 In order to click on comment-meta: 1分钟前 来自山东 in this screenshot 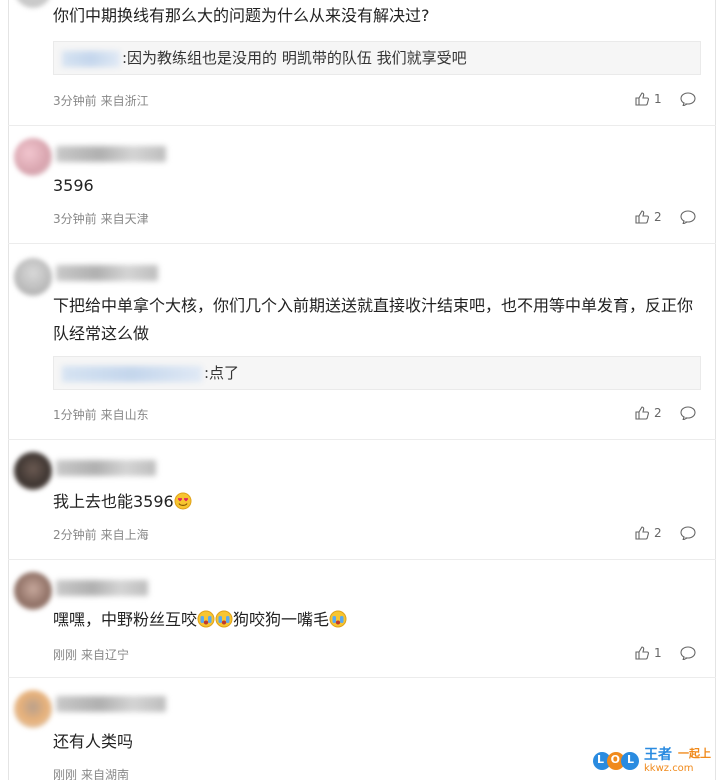, I will do `click(103, 414)`.